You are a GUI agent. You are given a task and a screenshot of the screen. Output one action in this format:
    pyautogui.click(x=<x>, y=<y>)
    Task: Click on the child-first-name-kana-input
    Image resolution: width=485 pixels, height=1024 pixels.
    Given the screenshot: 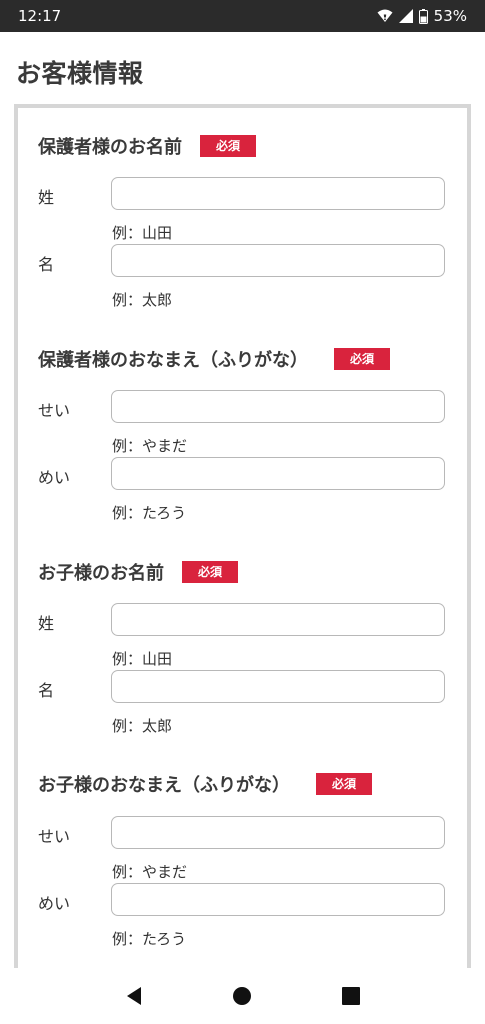 What is the action you would take?
    pyautogui.click(x=278, y=899)
    